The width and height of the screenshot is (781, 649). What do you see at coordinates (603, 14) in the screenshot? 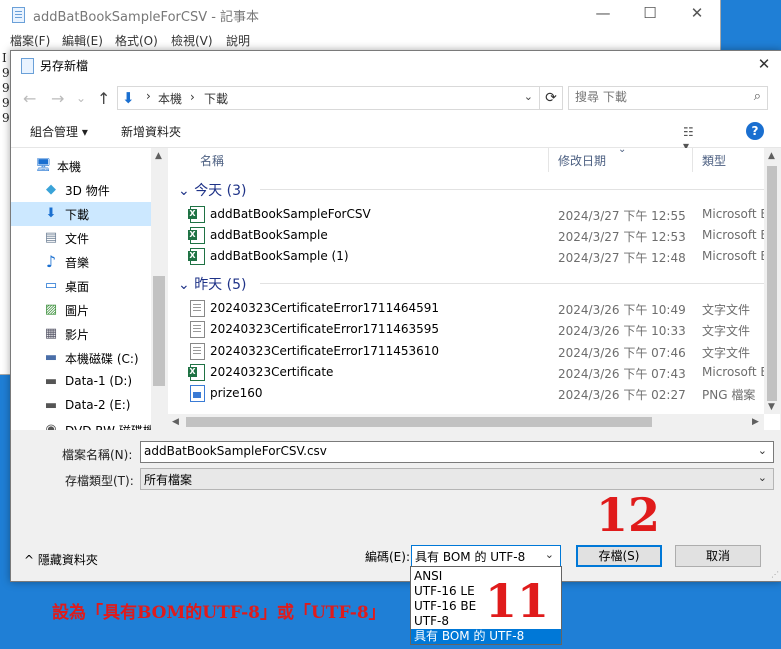
I see `minimize-icon: —` at bounding box center [603, 14].